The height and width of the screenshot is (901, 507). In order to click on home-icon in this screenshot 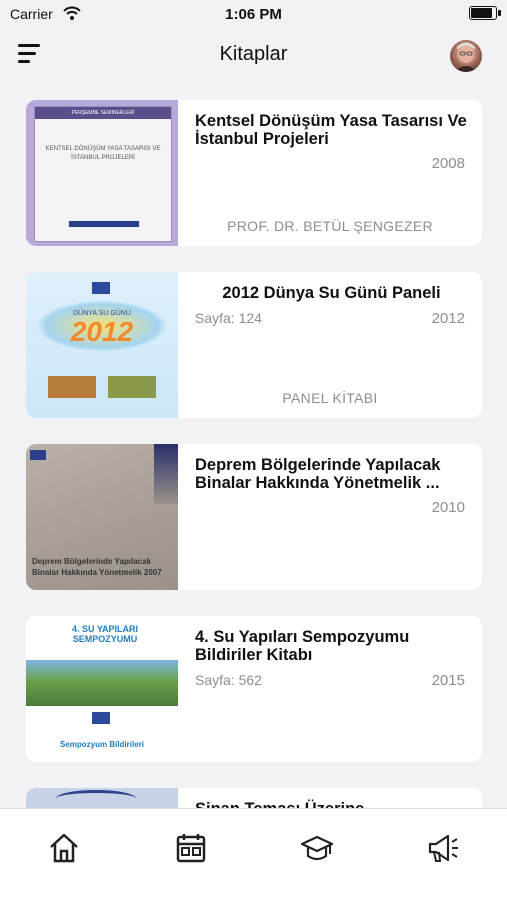, I will do `click(64, 848)`.